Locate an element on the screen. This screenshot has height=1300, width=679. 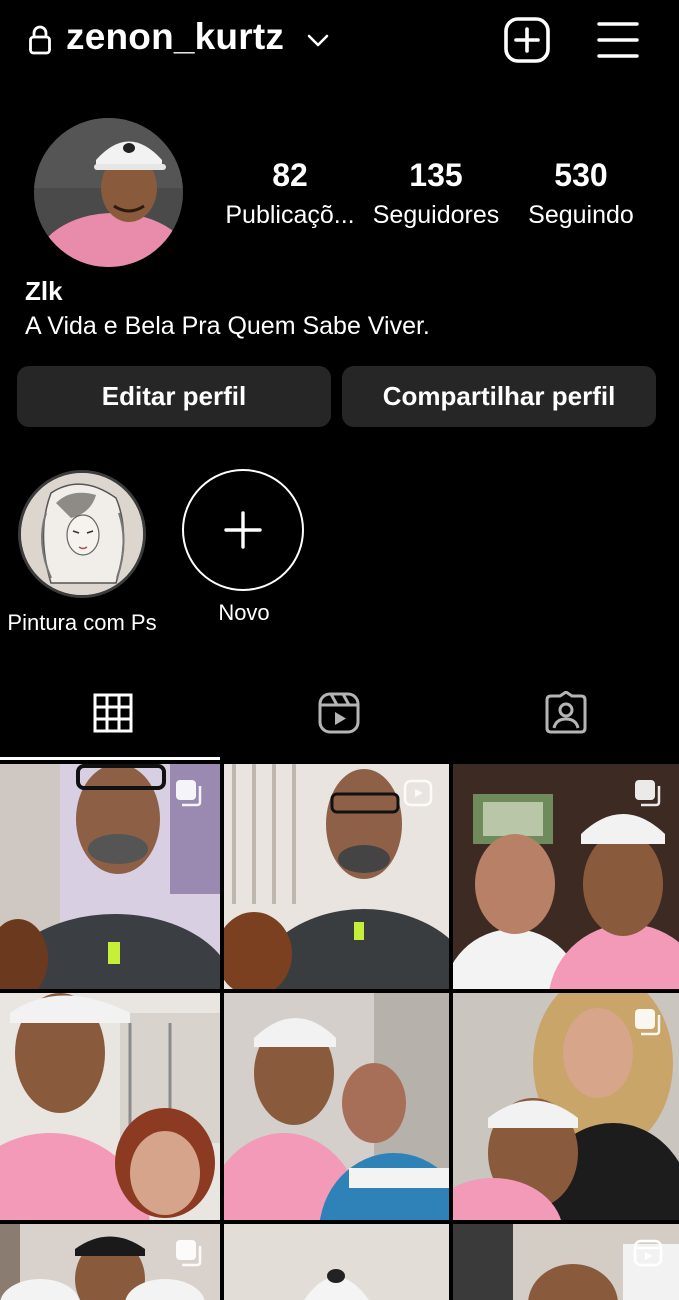
grid-icon is located at coordinates (113, 713).